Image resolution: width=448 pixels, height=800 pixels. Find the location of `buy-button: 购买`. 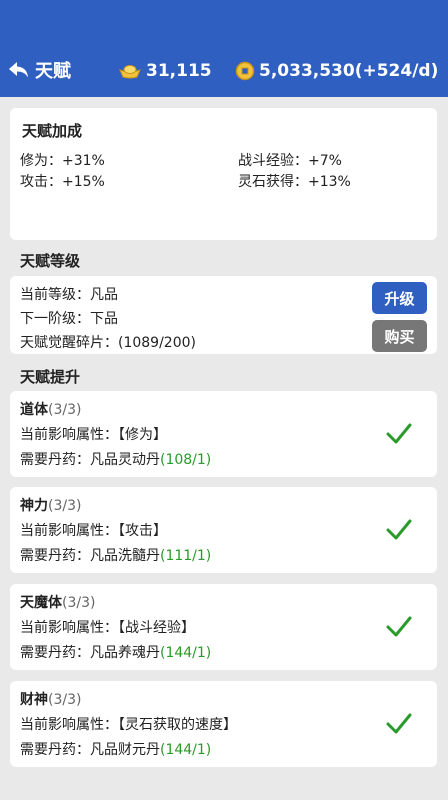

buy-button: 购买 is located at coordinates (399, 336).